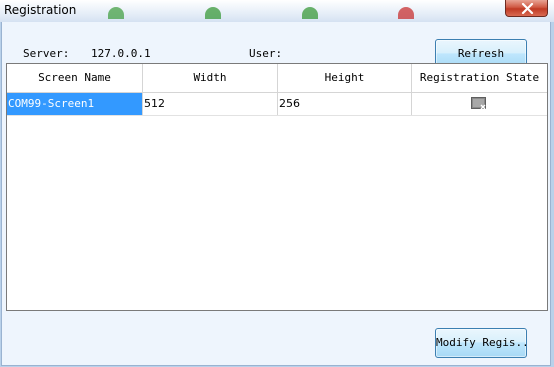  Describe the element at coordinates (75, 104) in the screenshot. I see `cell-screen-name: COM99-Screen1` at that location.